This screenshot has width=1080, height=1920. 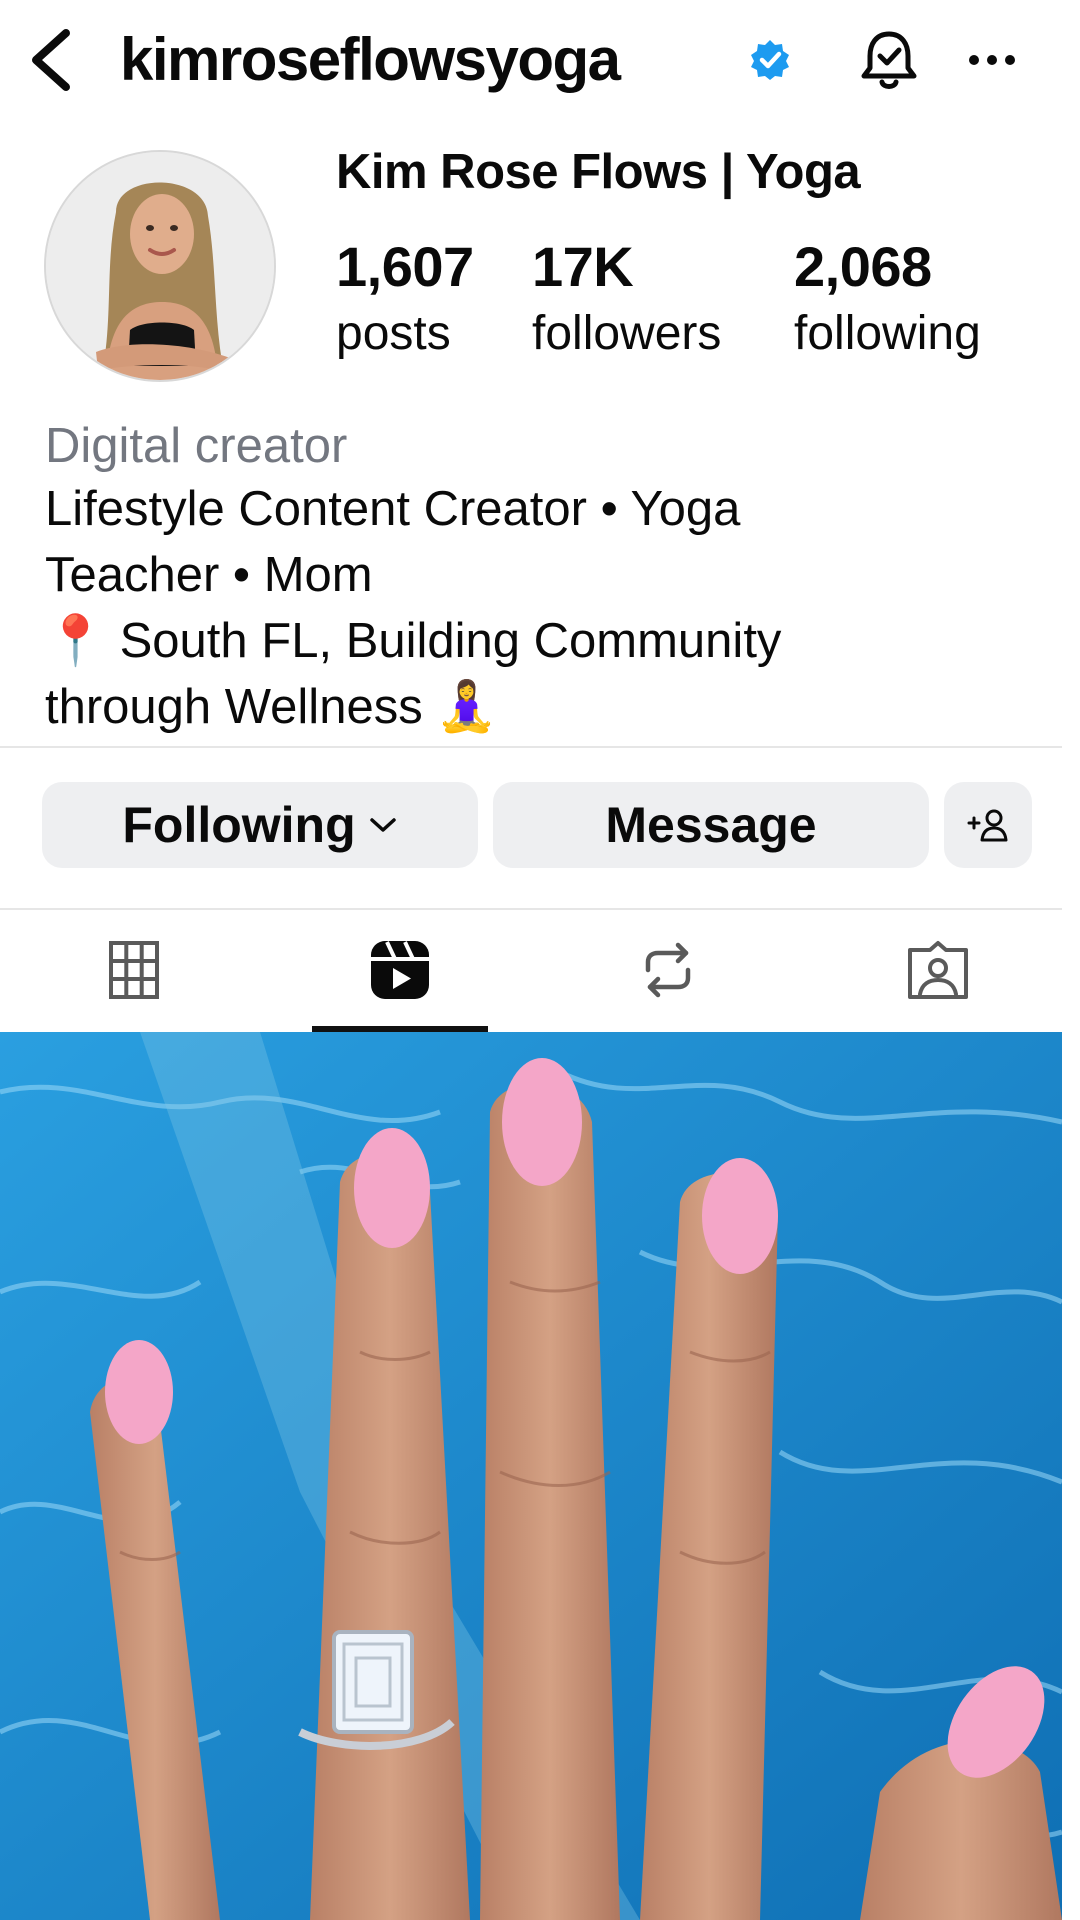 I want to click on bell-check-icon, so click(x=889, y=60).